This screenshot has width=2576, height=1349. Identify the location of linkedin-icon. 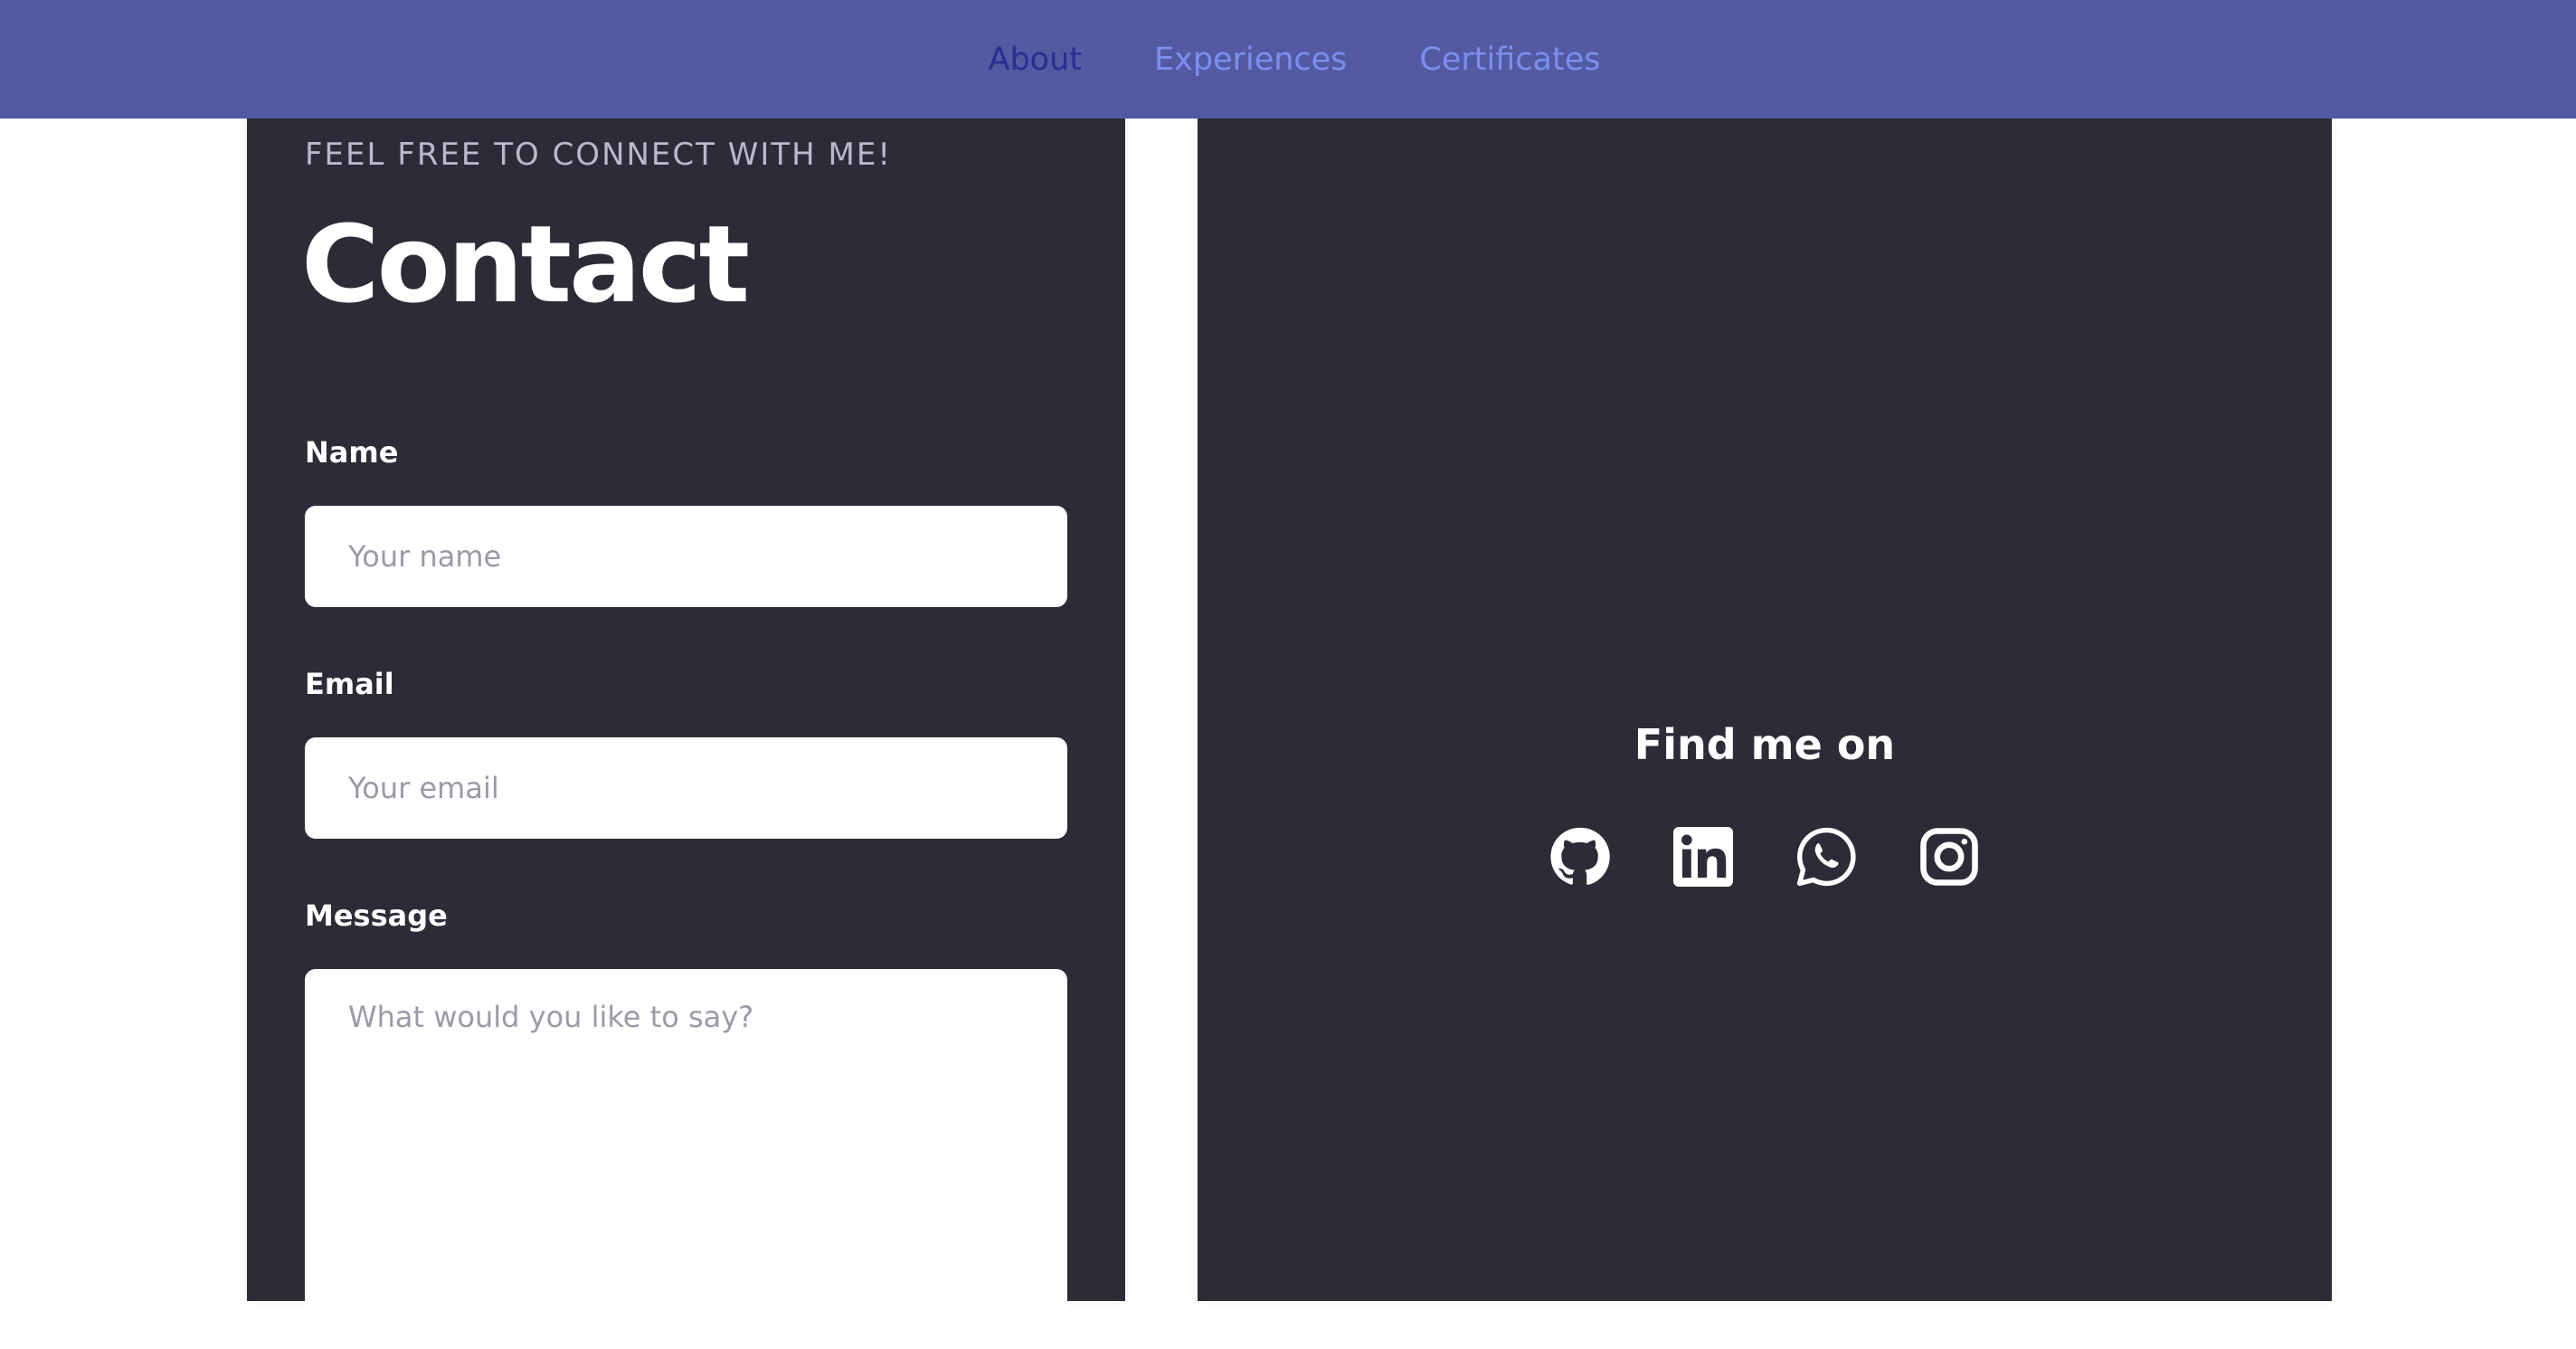
(1703, 857).